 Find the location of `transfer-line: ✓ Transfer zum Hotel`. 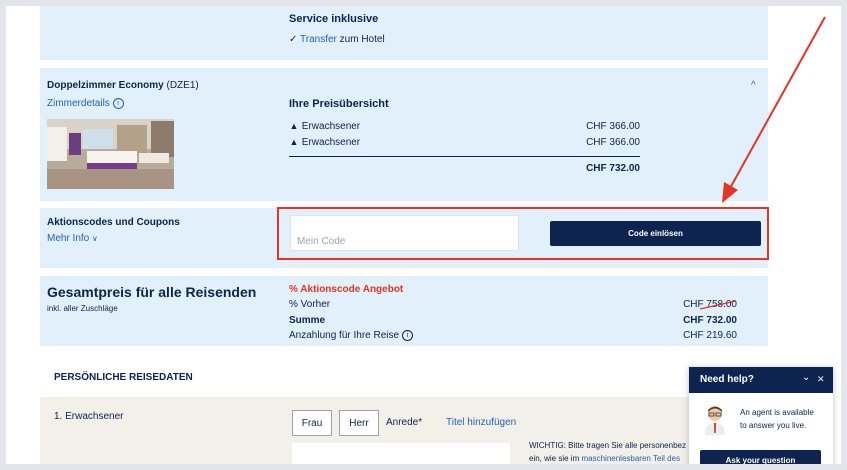

transfer-line: ✓ Transfer zum Hotel is located at coordinates (337, 39).